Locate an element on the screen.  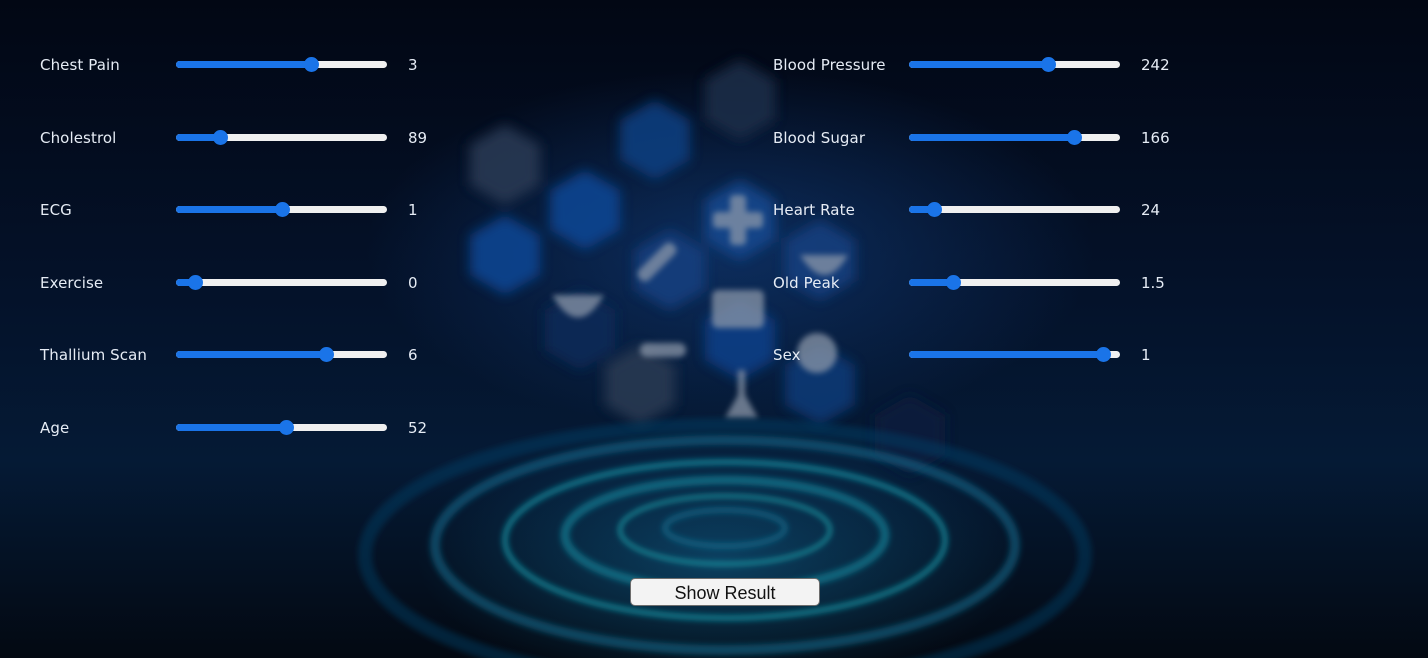
age-slider is located at coordinates (281, 427).